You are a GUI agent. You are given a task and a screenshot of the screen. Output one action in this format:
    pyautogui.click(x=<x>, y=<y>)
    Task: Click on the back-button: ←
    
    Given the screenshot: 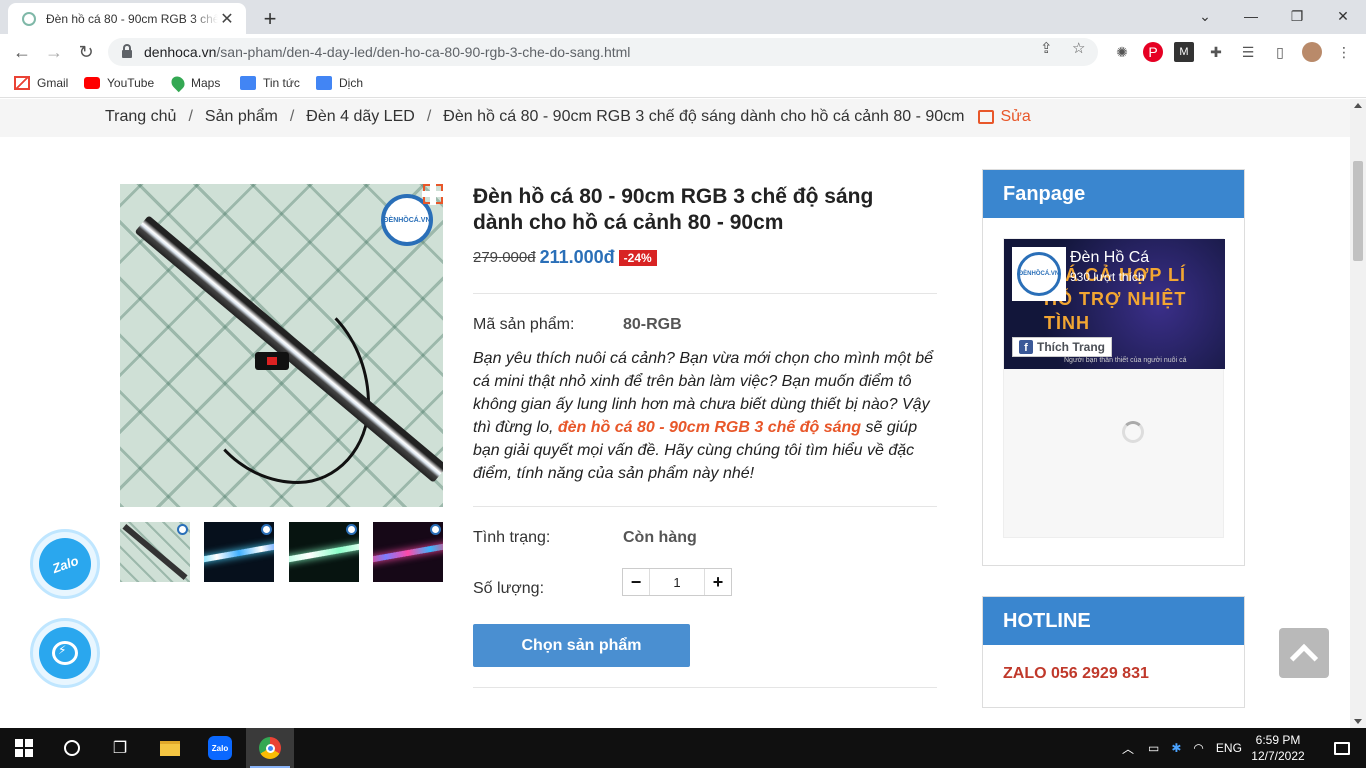 What is the action you would take?
    pyautogui.click(x=22, y=52)
    